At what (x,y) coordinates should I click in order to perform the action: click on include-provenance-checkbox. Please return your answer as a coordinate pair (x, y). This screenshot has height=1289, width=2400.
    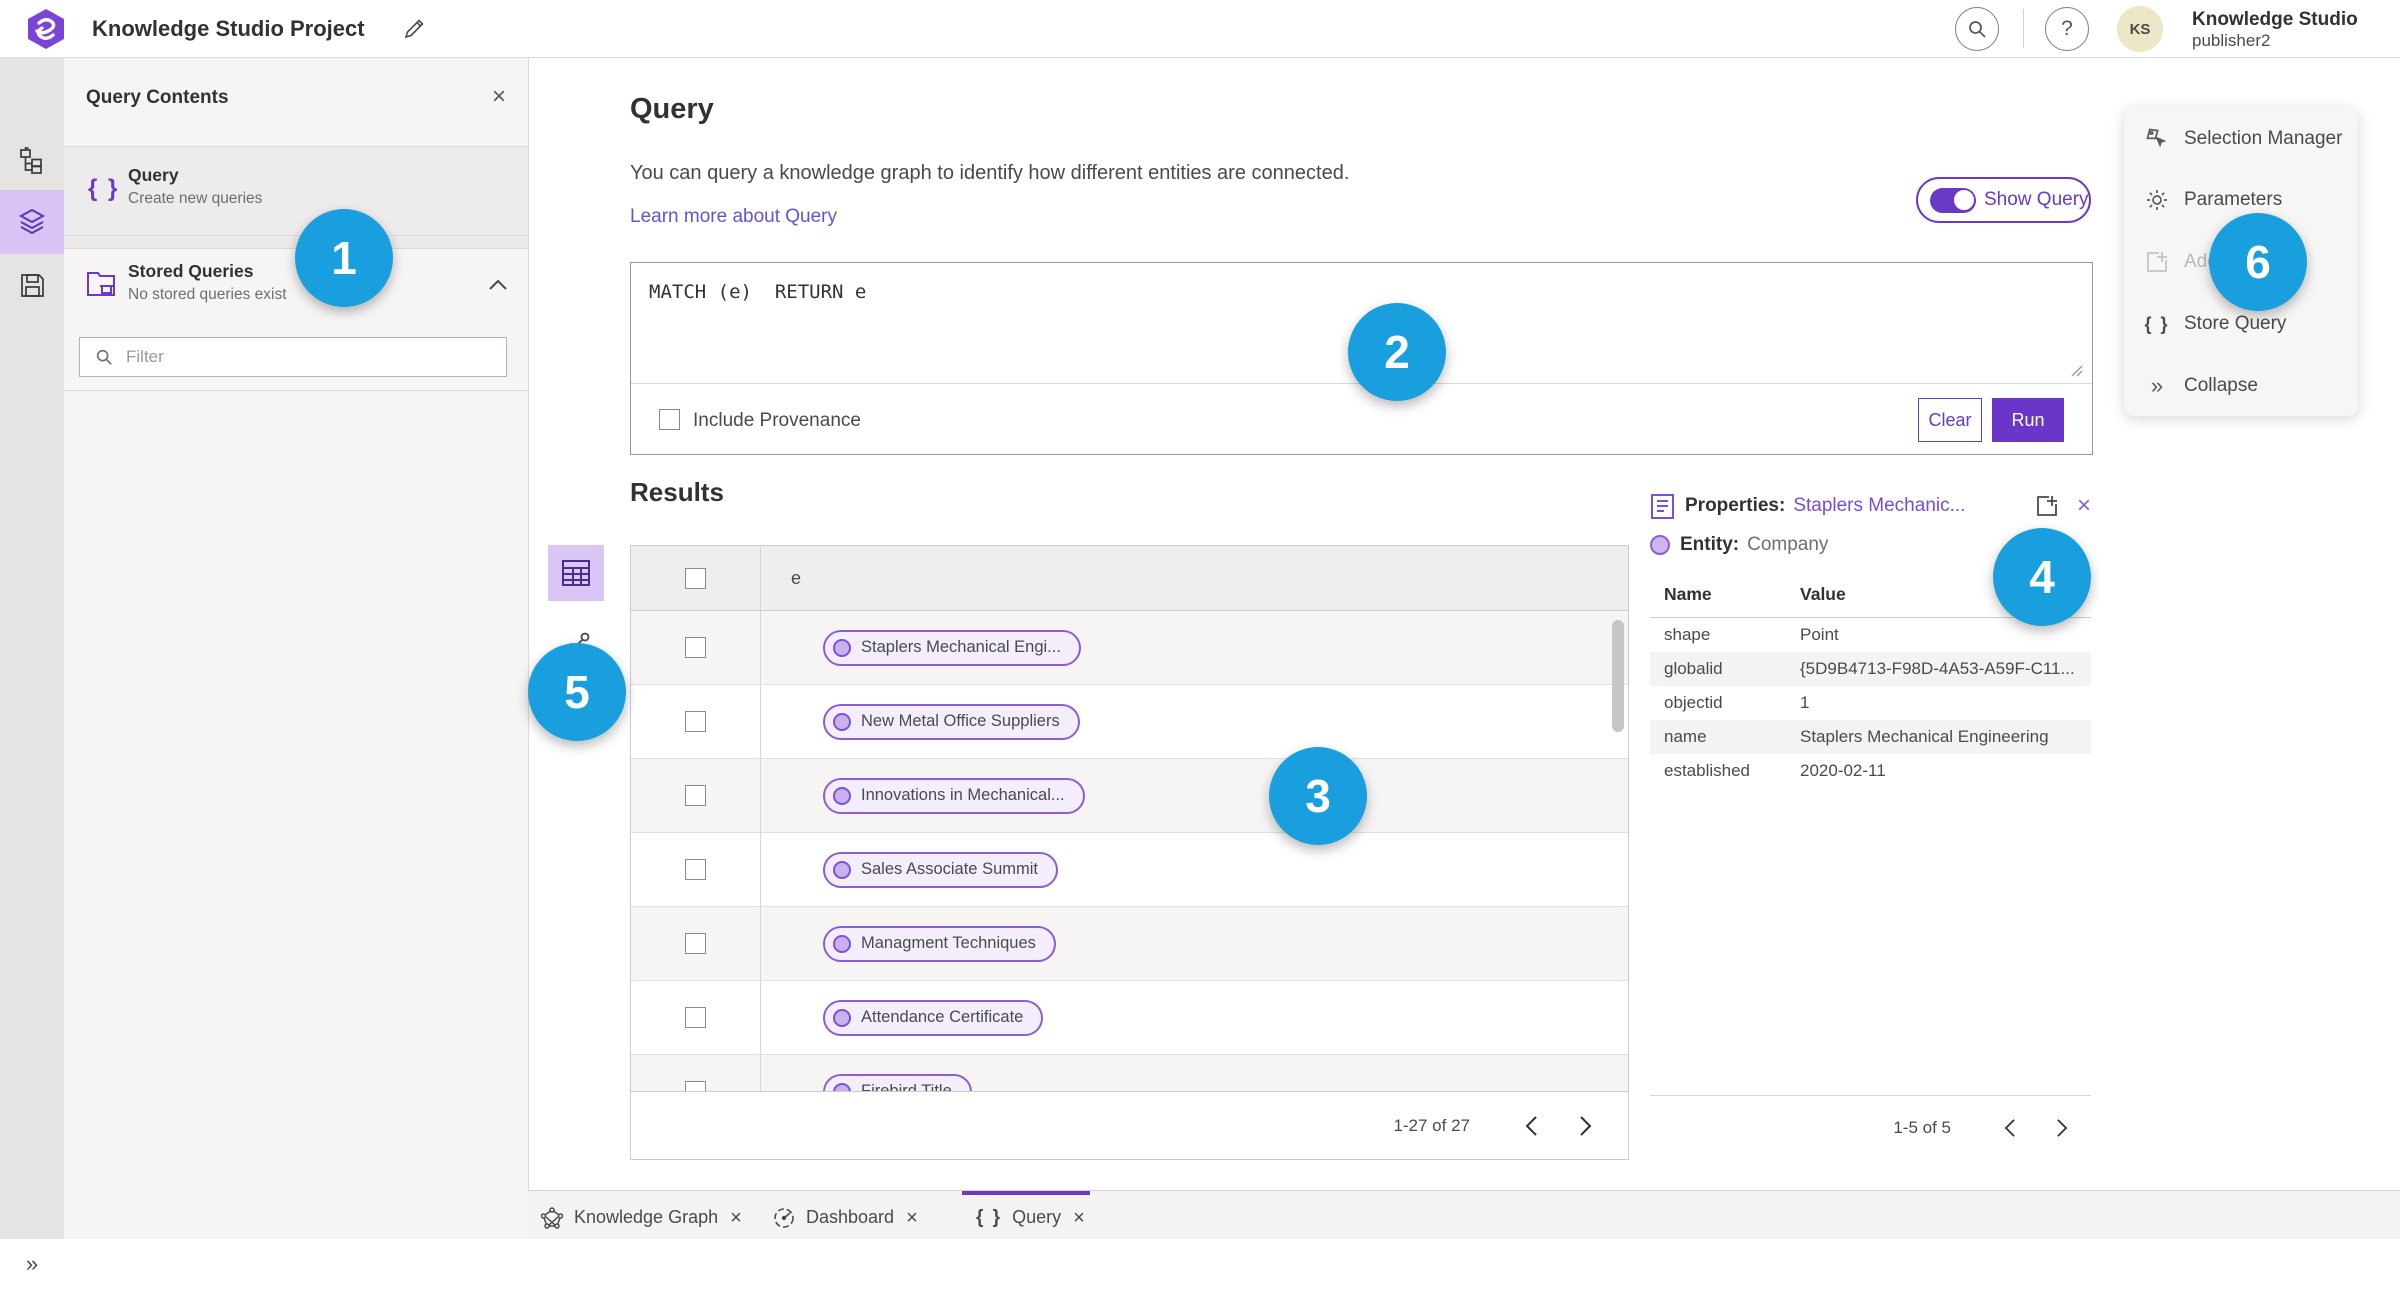
    Looking at the image, I should click on (669, 419).